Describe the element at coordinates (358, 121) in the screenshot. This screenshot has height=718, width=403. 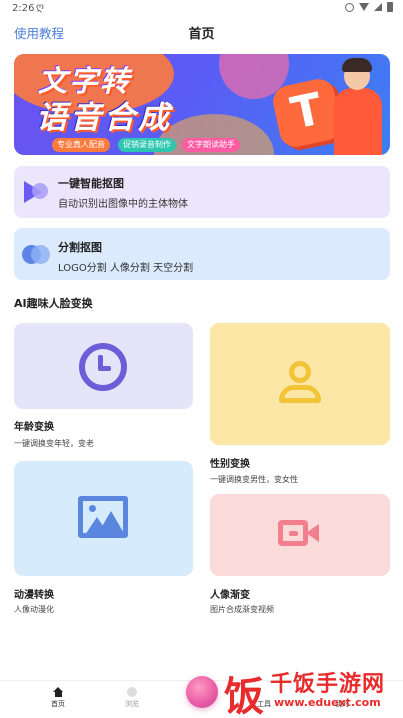
I see `person-body` at that location.